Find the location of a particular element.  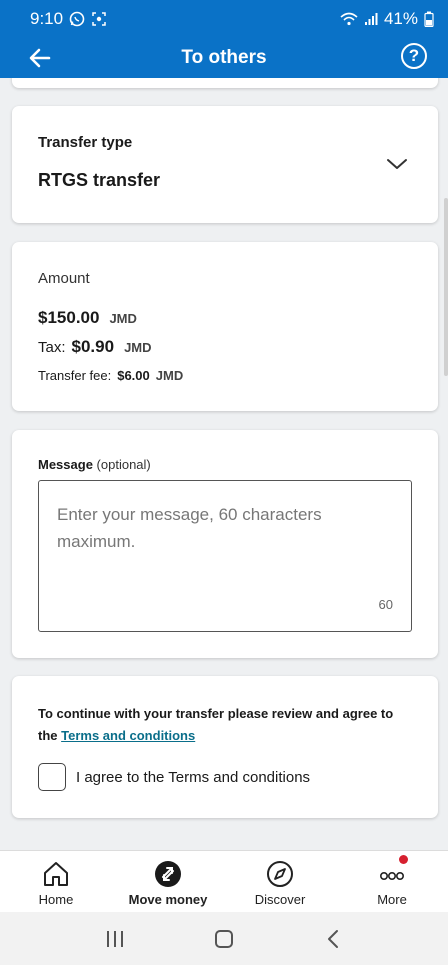

nav-move-money-label: Move money is located at coordinates (168, 899).